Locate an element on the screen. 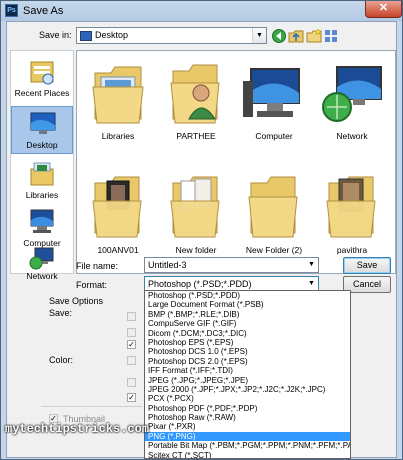 The height and width of the screenshot is (460, 403). save-button: Save is located at coordinates (367, 265).